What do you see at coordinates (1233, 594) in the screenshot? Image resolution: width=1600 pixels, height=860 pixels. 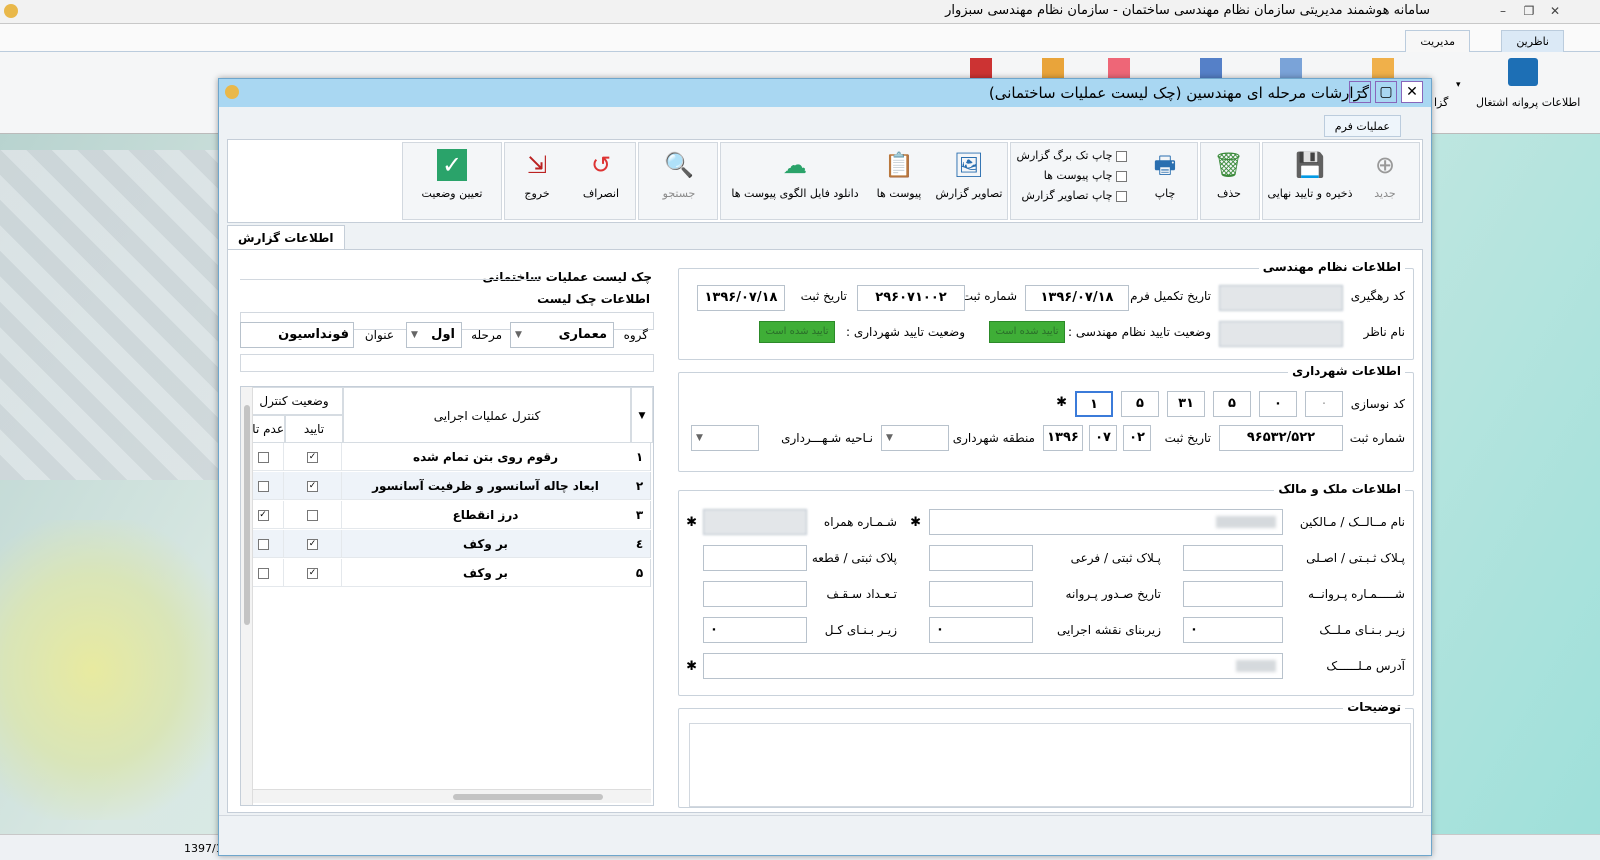 I see `license-no-field` at bounding box center [1233, 594].